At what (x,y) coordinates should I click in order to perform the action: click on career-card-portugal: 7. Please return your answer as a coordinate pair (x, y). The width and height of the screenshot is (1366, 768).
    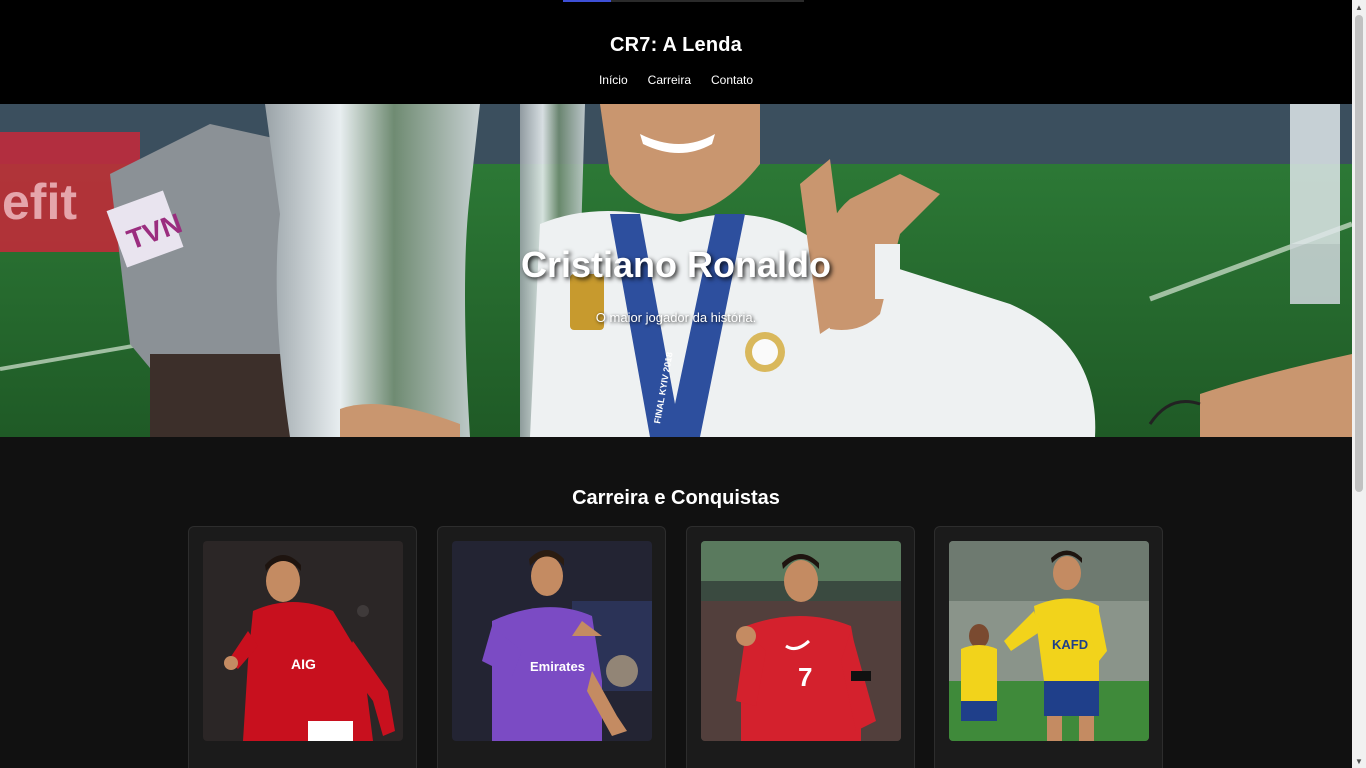
    Looking at the image, I should click on (800, 647).